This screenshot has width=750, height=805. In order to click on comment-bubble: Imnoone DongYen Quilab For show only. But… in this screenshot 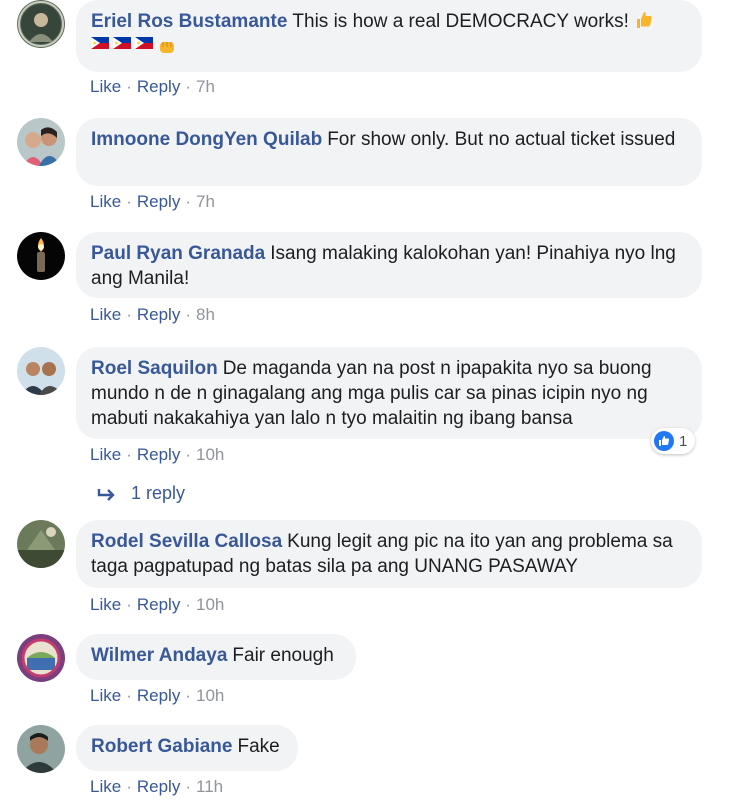, I will do `click(389, 152)`.